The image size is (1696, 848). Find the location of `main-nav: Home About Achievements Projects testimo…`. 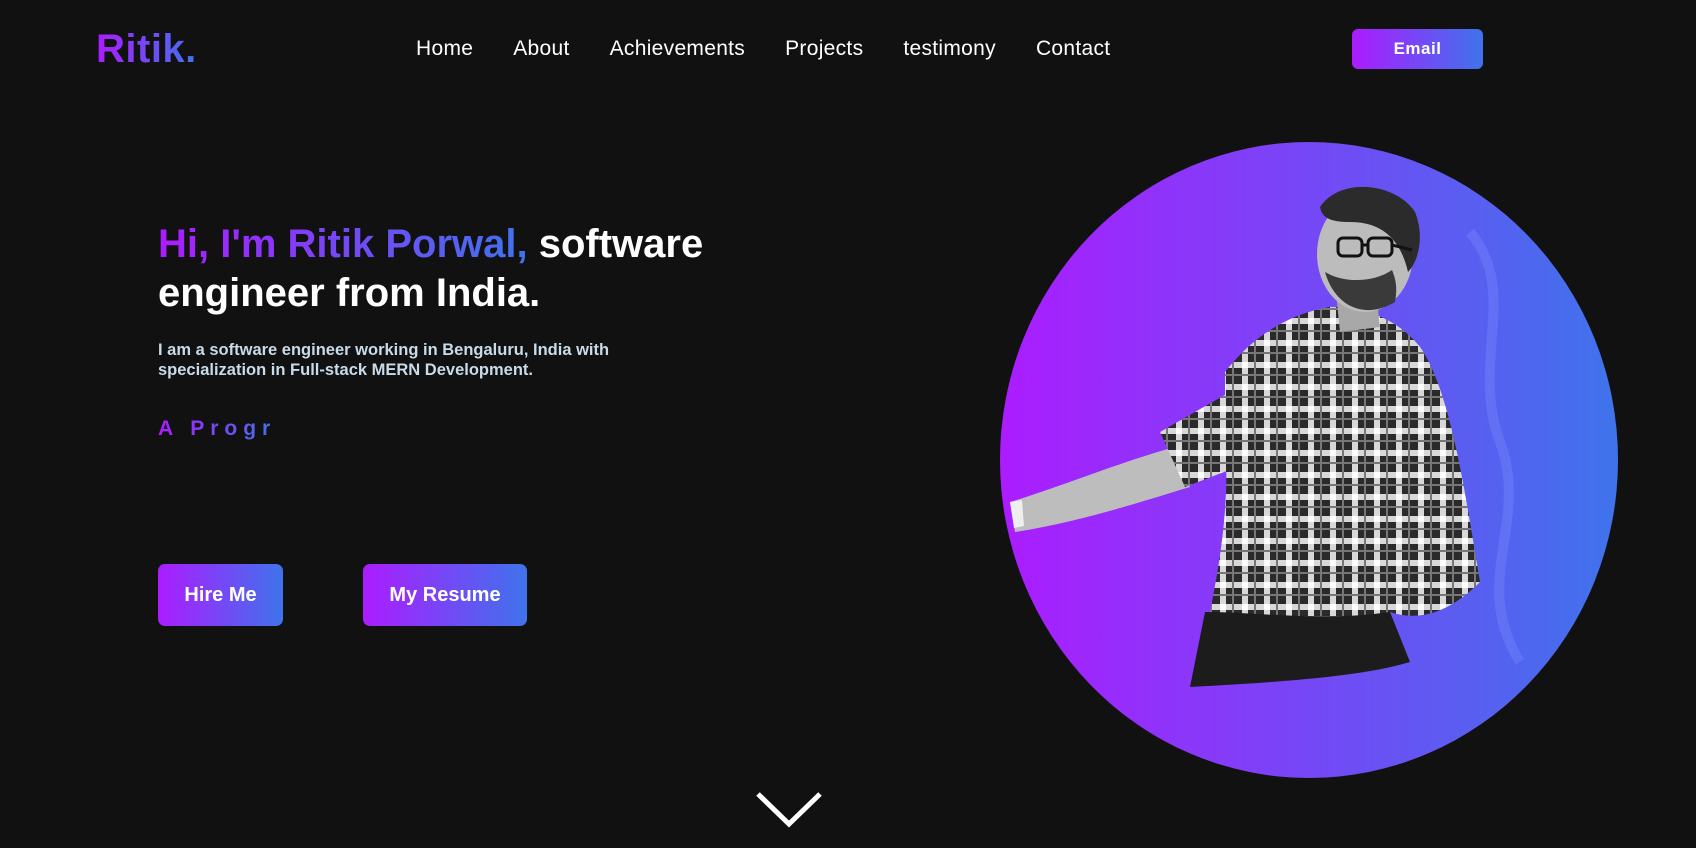

main-nav: Home About Achievements Projects testimo… is located at coordinates (783, 49).